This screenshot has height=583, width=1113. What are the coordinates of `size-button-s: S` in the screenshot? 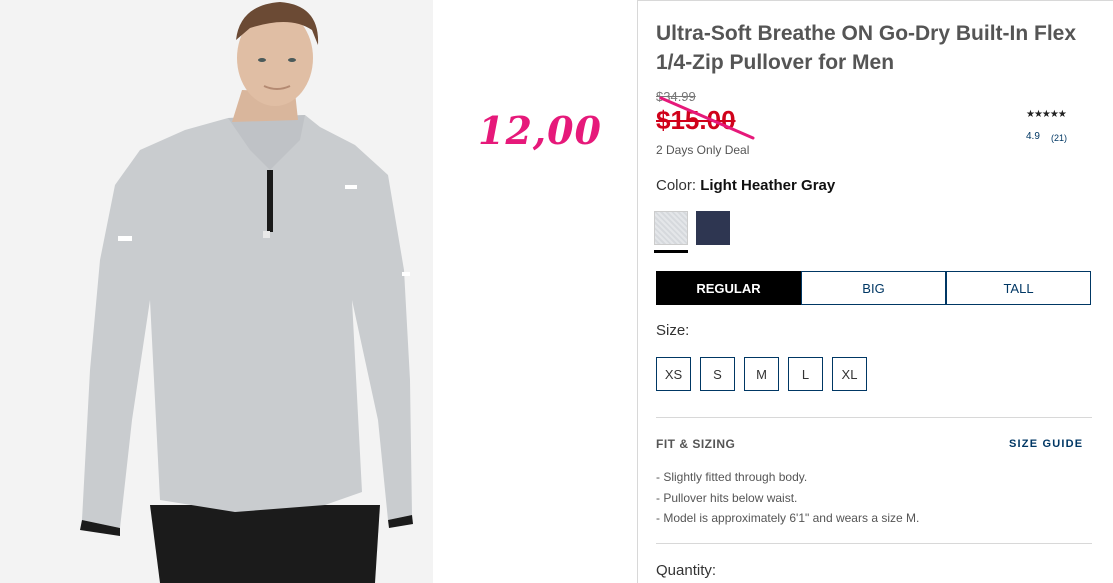 It's located at (717, 374).